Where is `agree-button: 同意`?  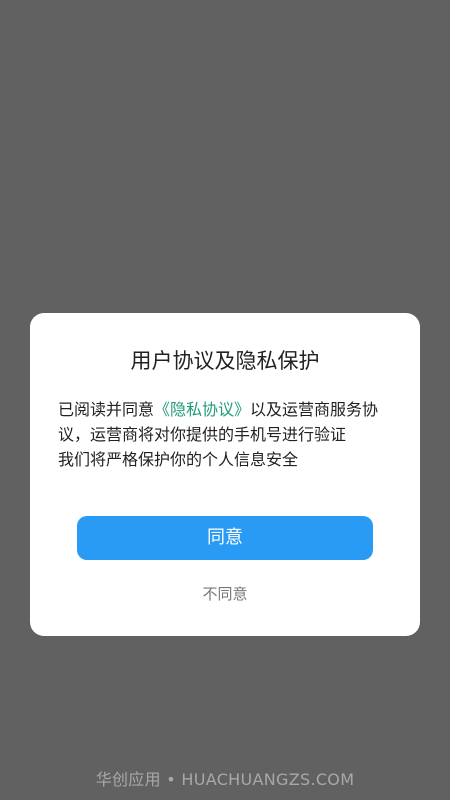 agree-button: 同意 is located at coordinates (225, 538).